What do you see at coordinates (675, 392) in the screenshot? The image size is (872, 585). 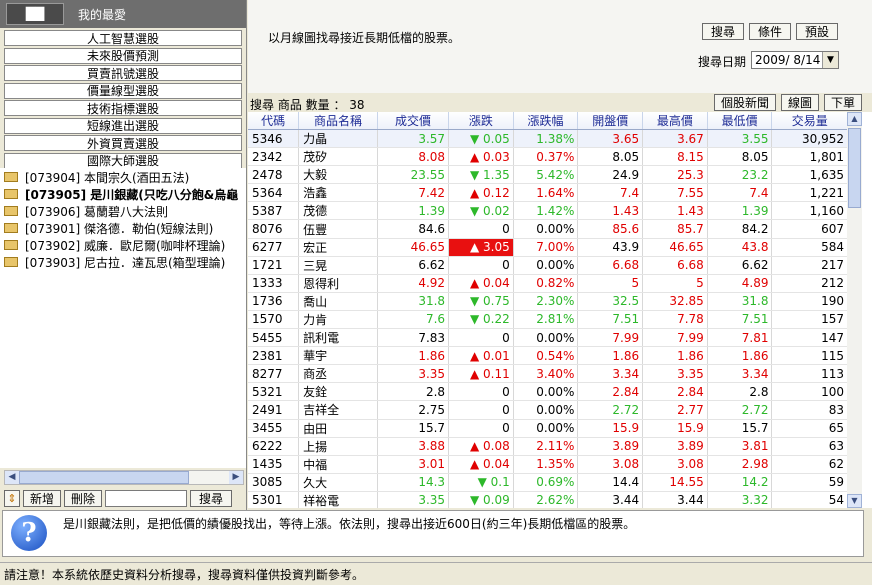 I see `table-cell: 2.84` at bounding box center [675, 392].